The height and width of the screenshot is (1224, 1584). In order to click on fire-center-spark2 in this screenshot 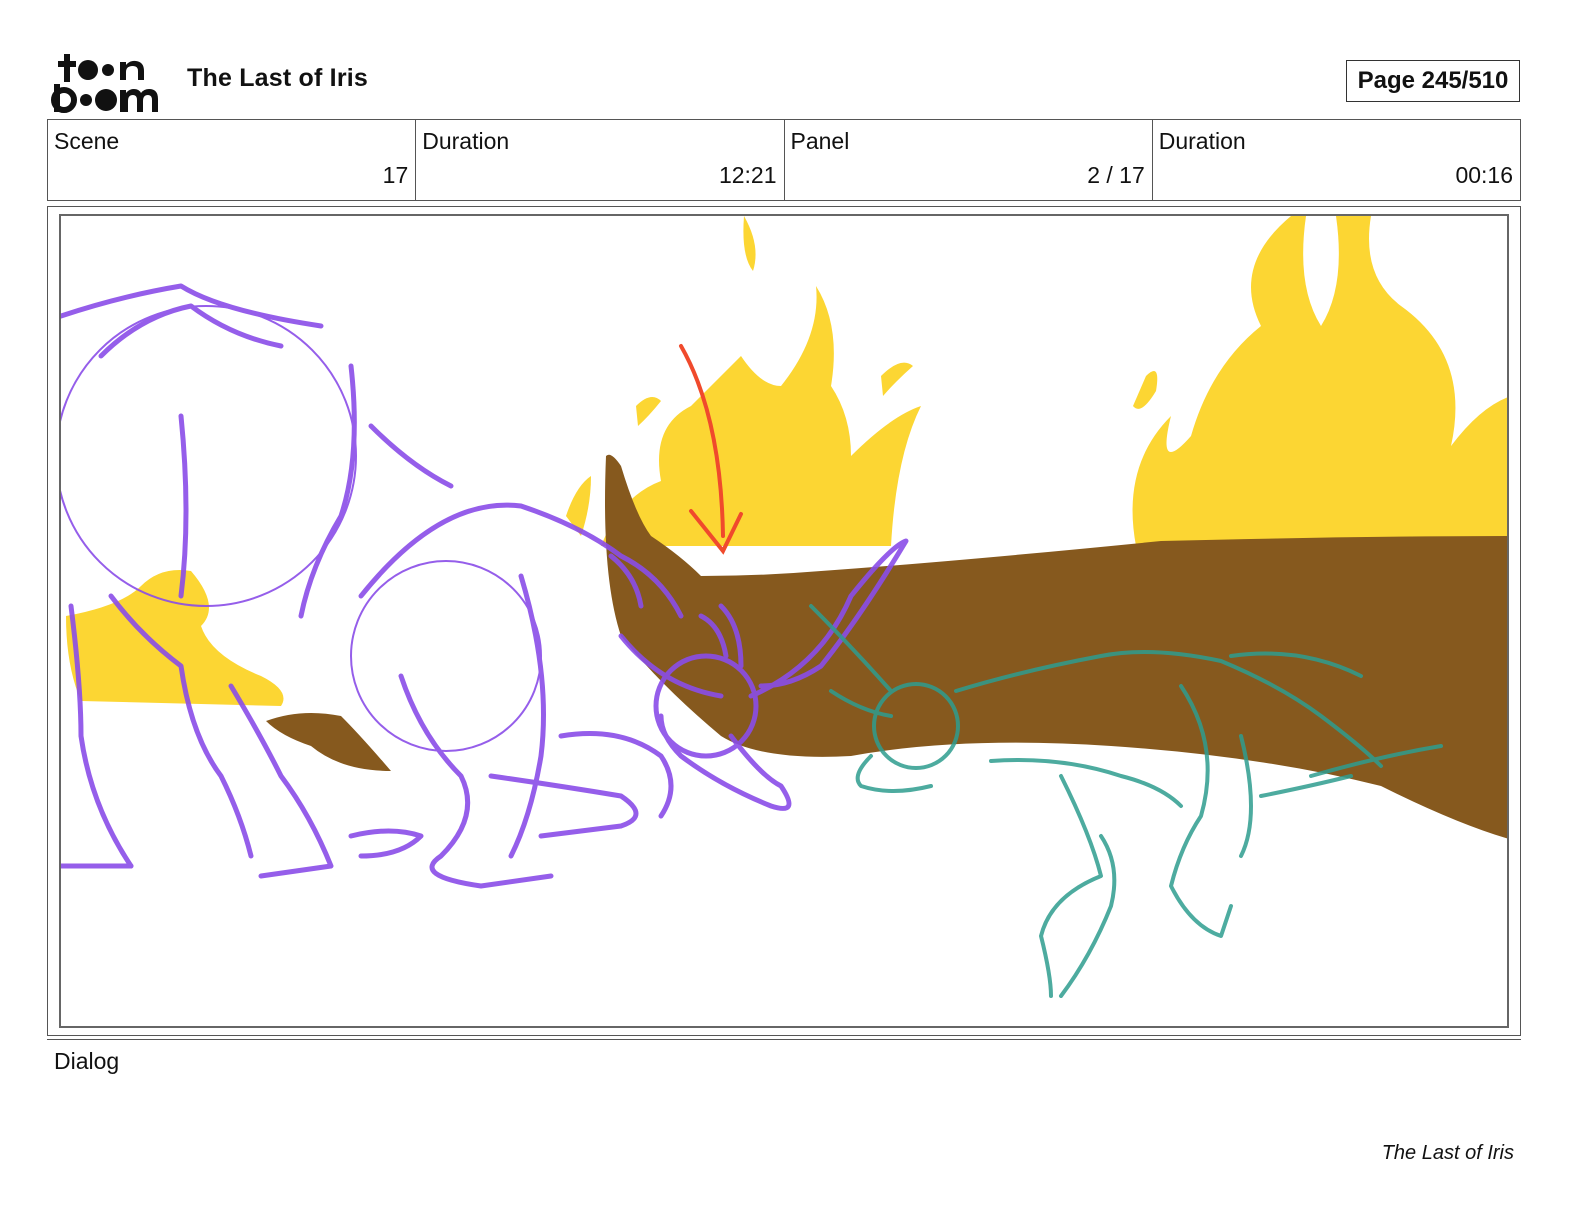, I will do `click(648, 411)`.